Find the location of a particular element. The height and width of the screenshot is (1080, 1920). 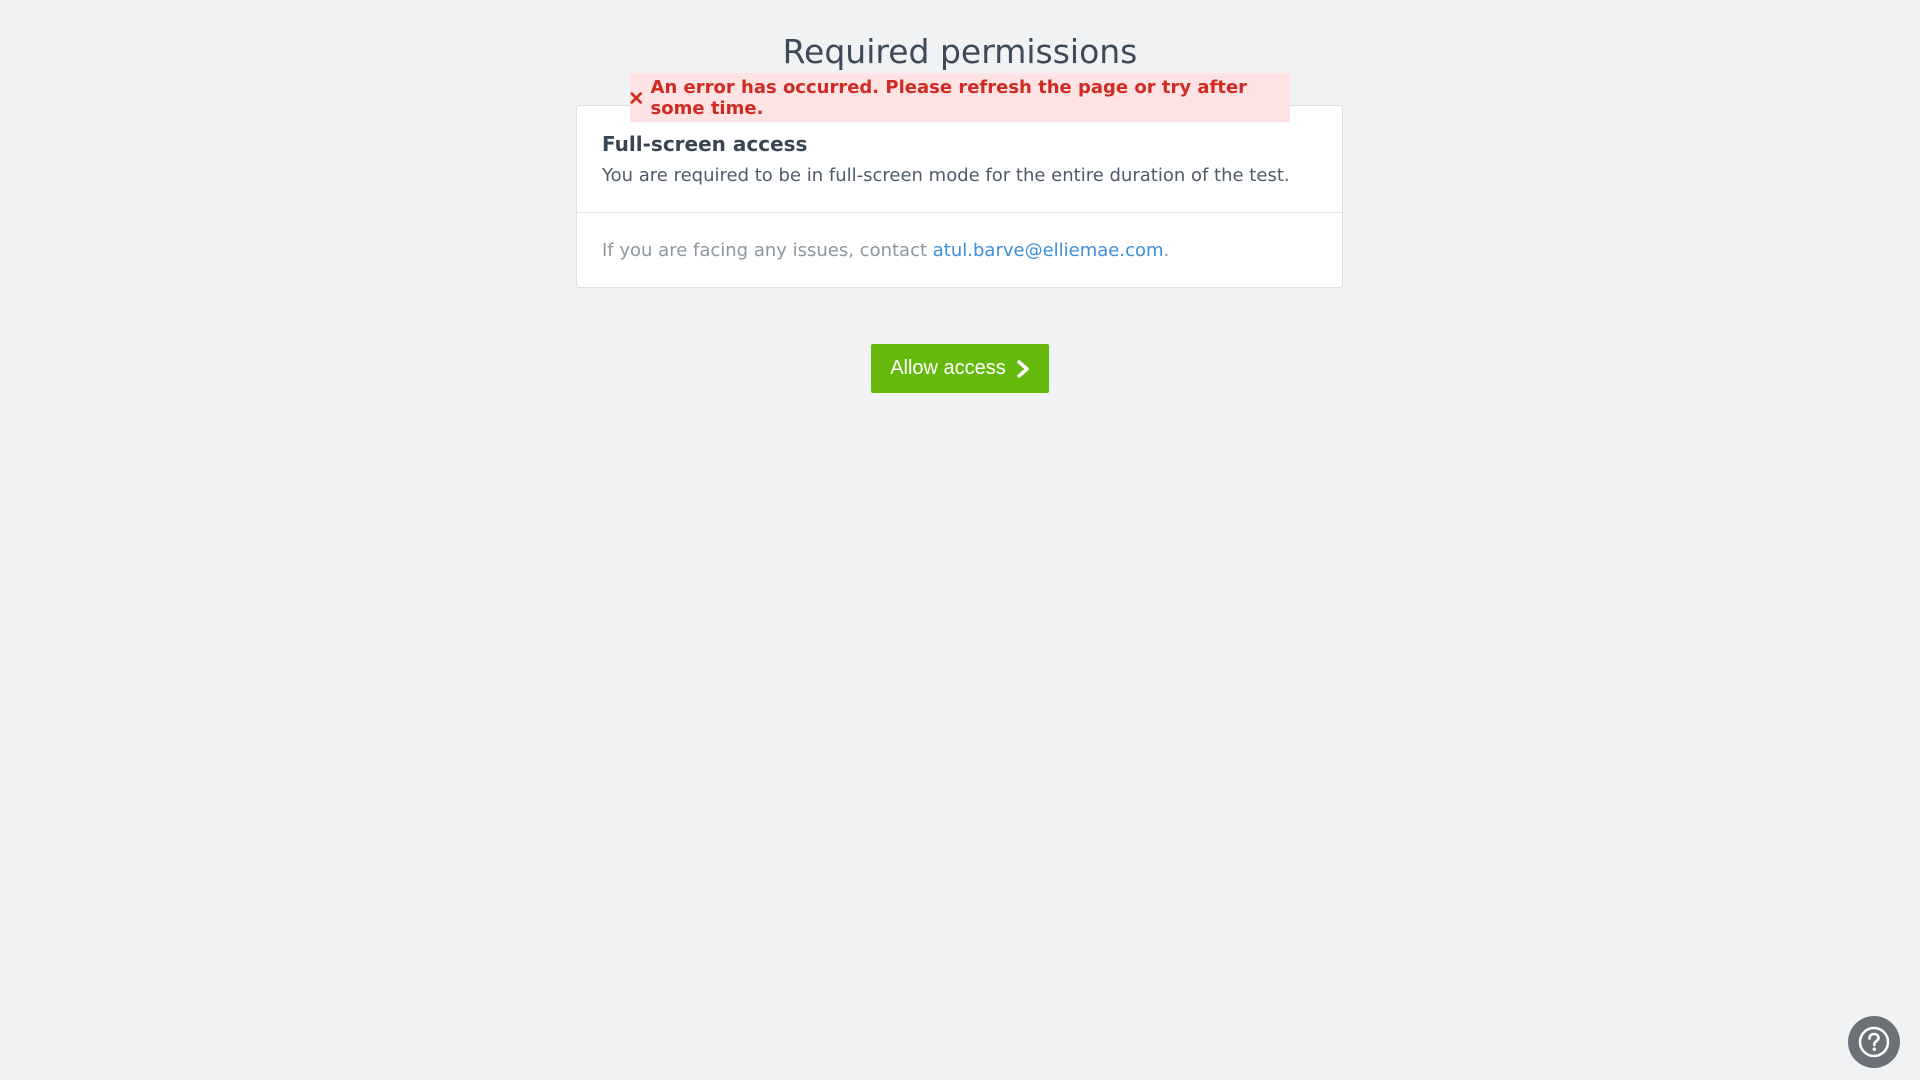

page-title: Required permissions is located at coordinates (960, 51).